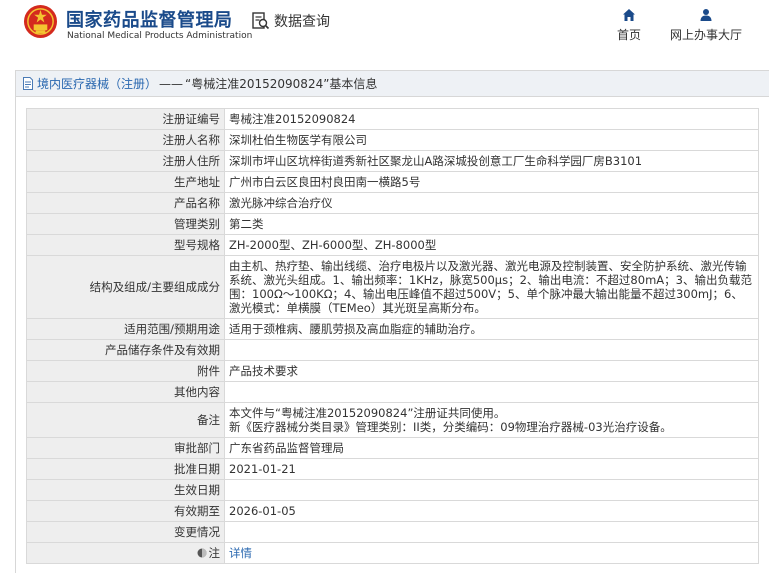 This screenshot has width=769, height=573. What do you see at coordinates (125, 532) in the screenshot?
I see `row-label: 变更情况` at bounding box center [125, 532].